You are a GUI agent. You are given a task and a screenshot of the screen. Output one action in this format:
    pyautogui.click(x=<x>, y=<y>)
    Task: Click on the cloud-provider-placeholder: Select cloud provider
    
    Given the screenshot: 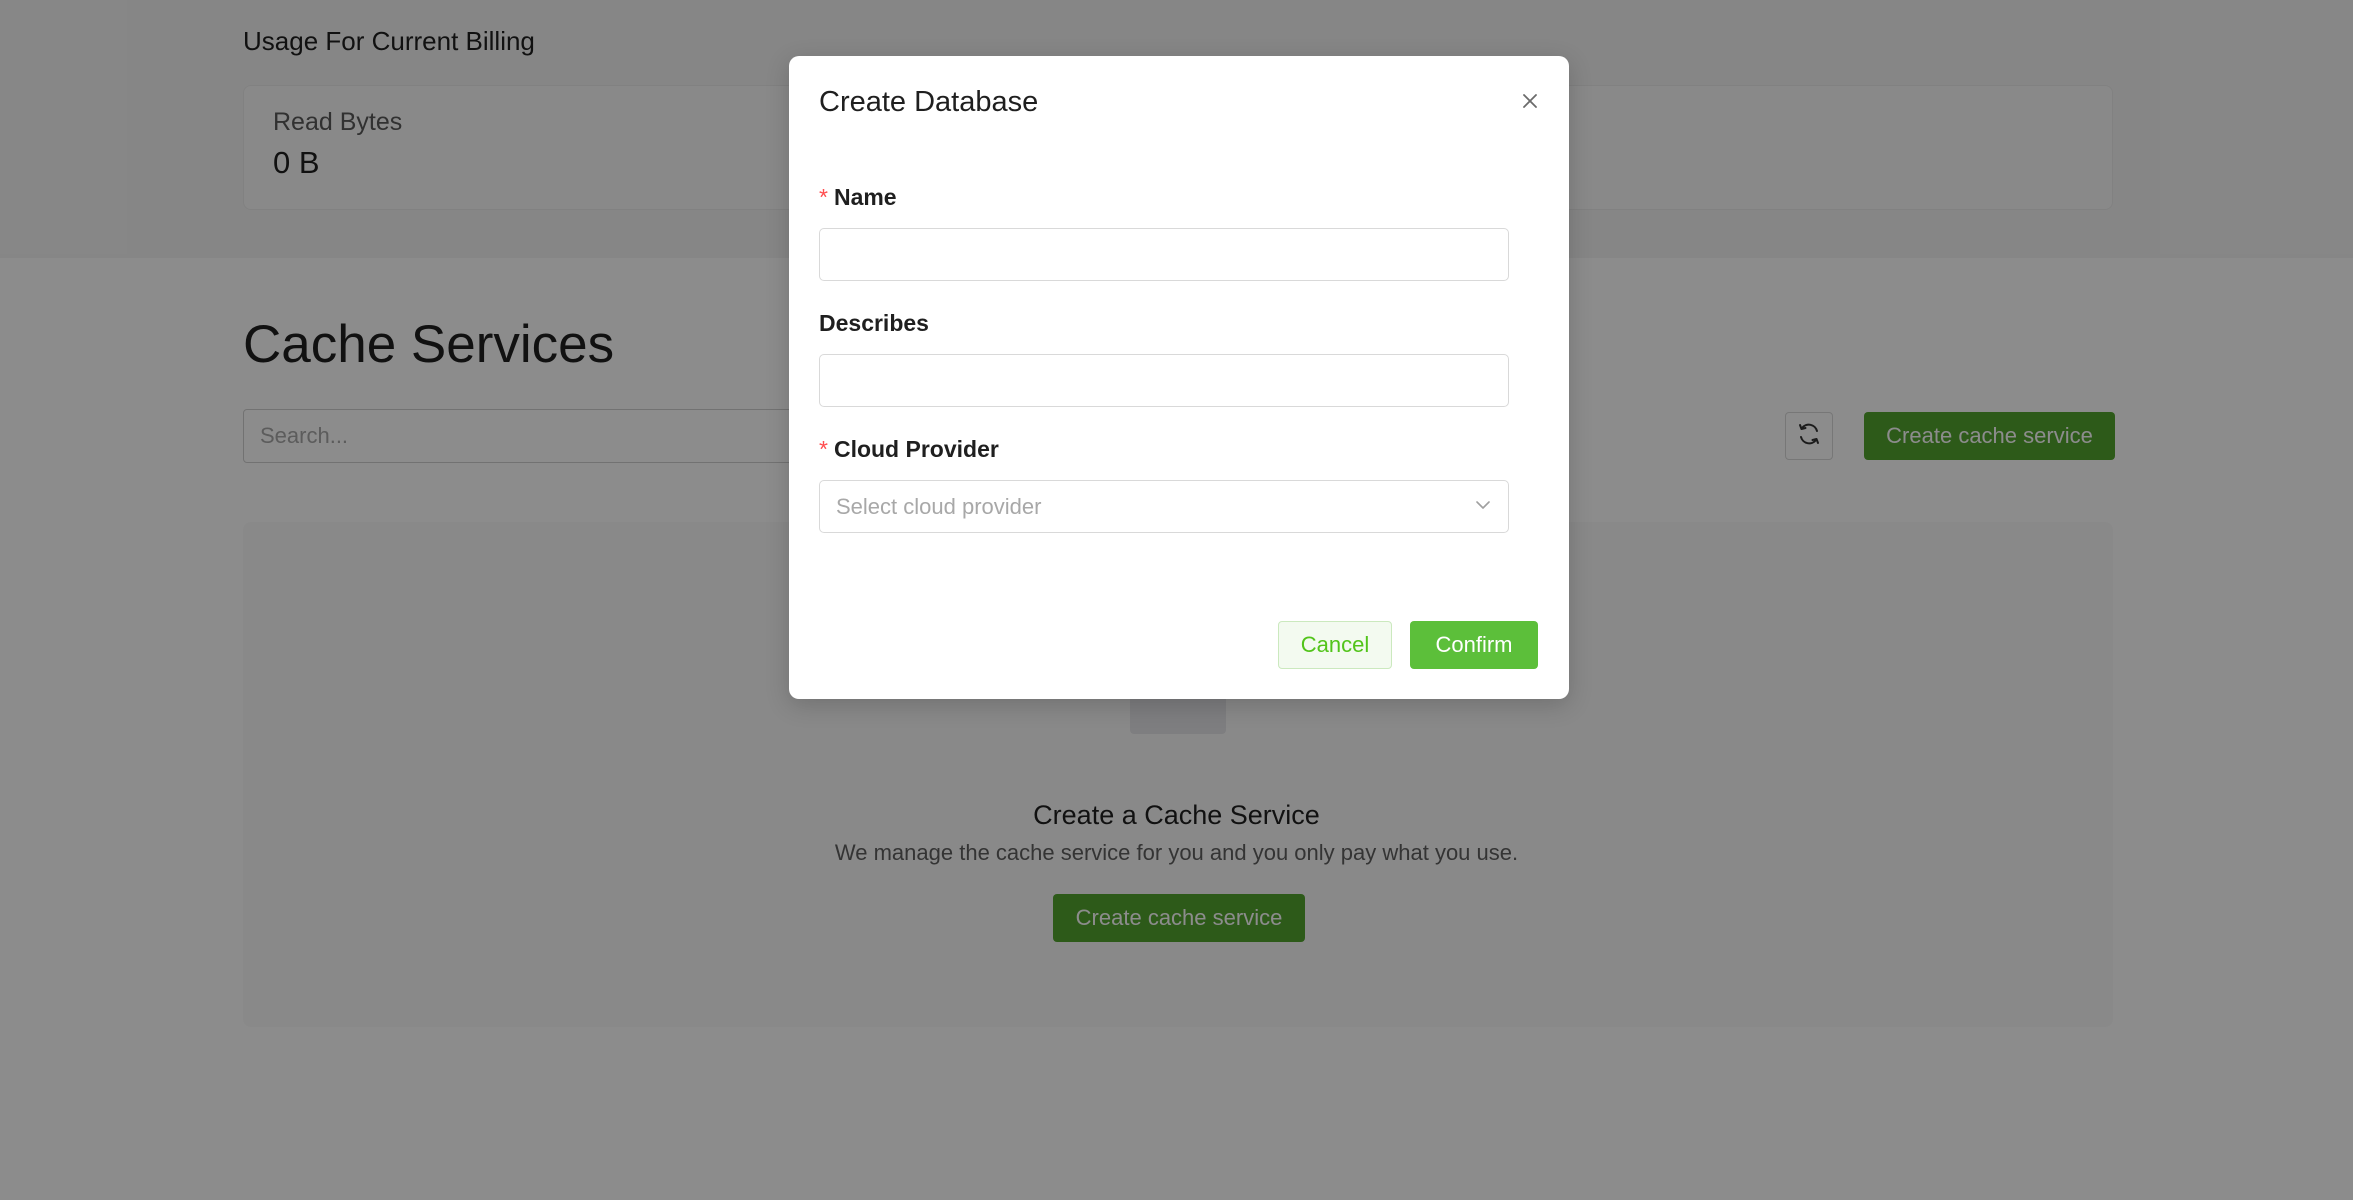 What is the action you would take?
    pyautogui.click(x=939, y=506)
    